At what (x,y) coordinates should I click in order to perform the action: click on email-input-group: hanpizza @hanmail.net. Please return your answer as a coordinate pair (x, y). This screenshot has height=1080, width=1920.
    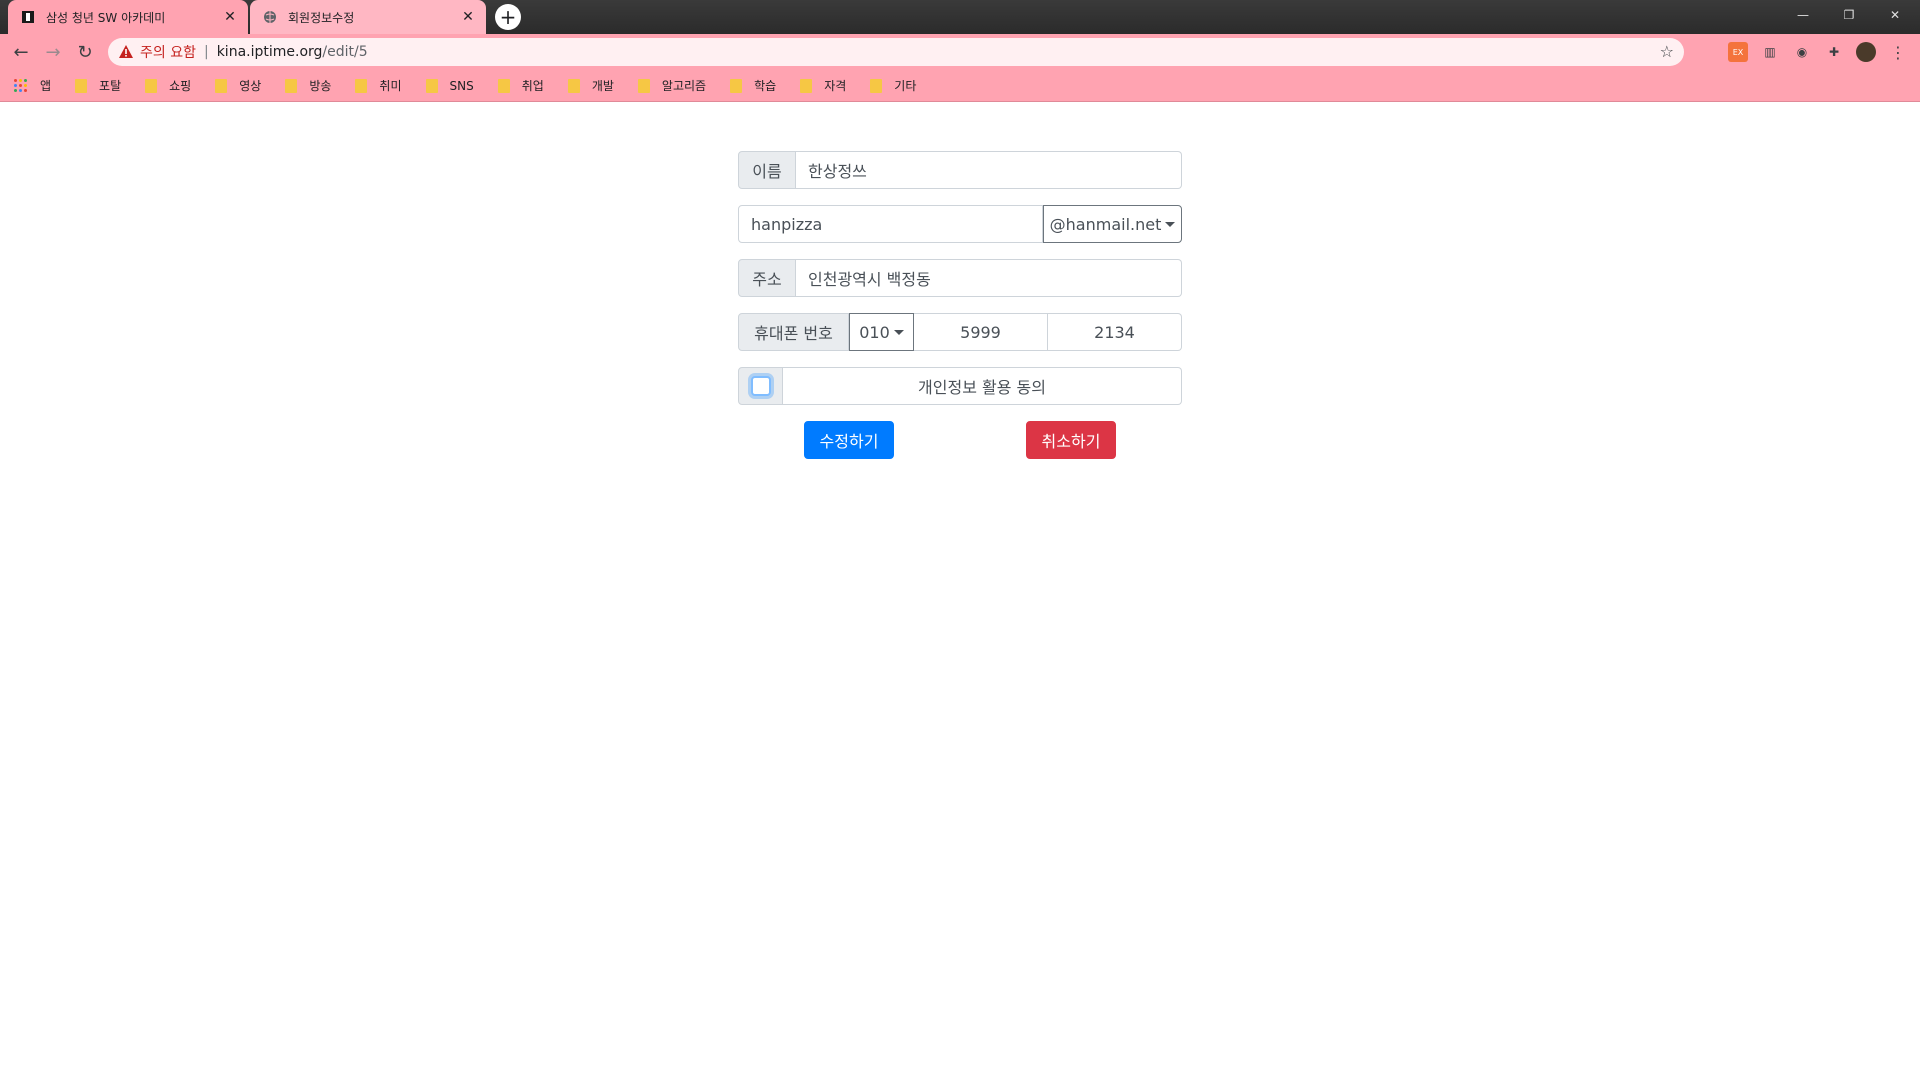
    Looking at the image, I should click on (960, 224).